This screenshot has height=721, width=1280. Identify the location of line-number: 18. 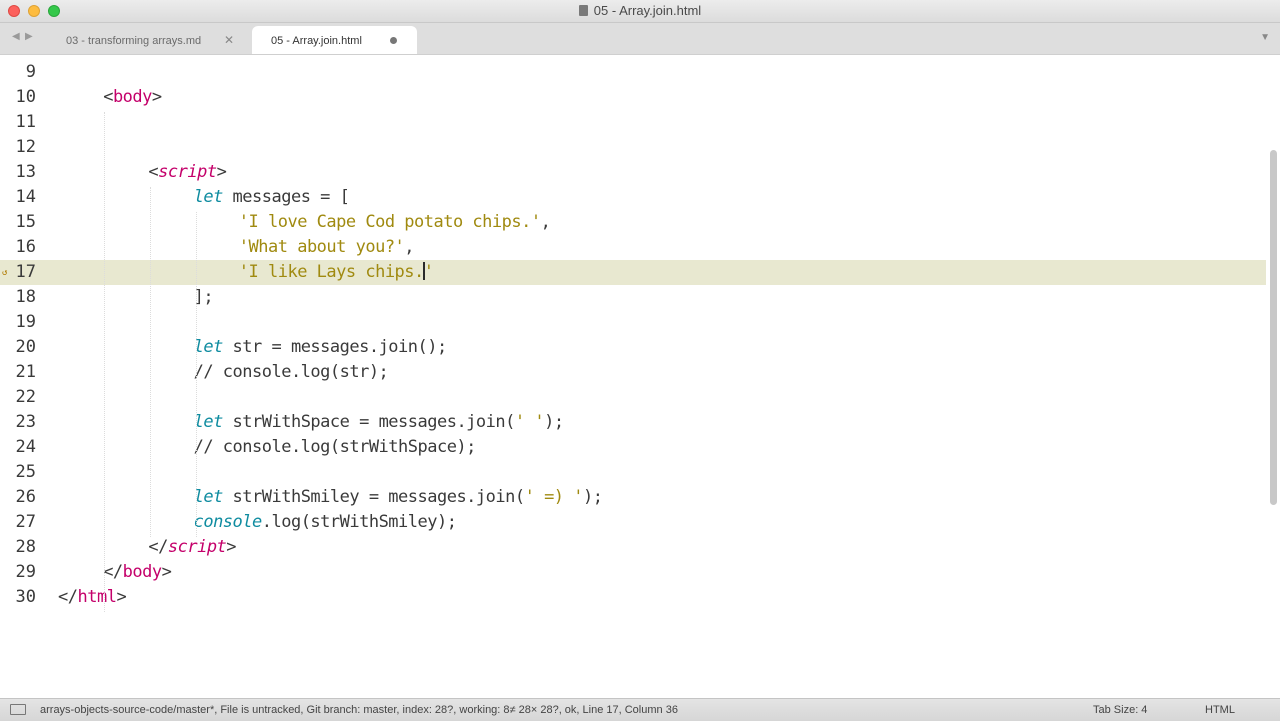
(25, 297).